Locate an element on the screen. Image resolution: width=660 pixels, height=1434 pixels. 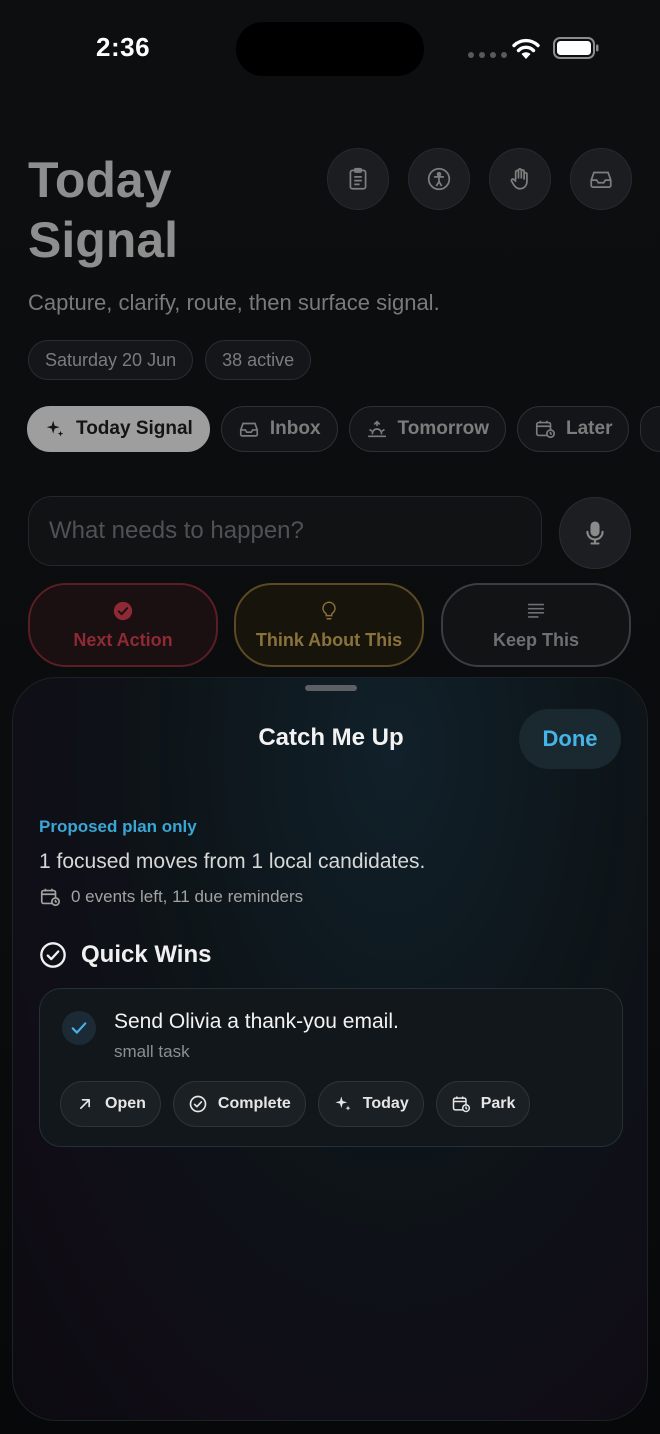
tab-tomorrow: Tomorrow is located at coordinates (427, 429).